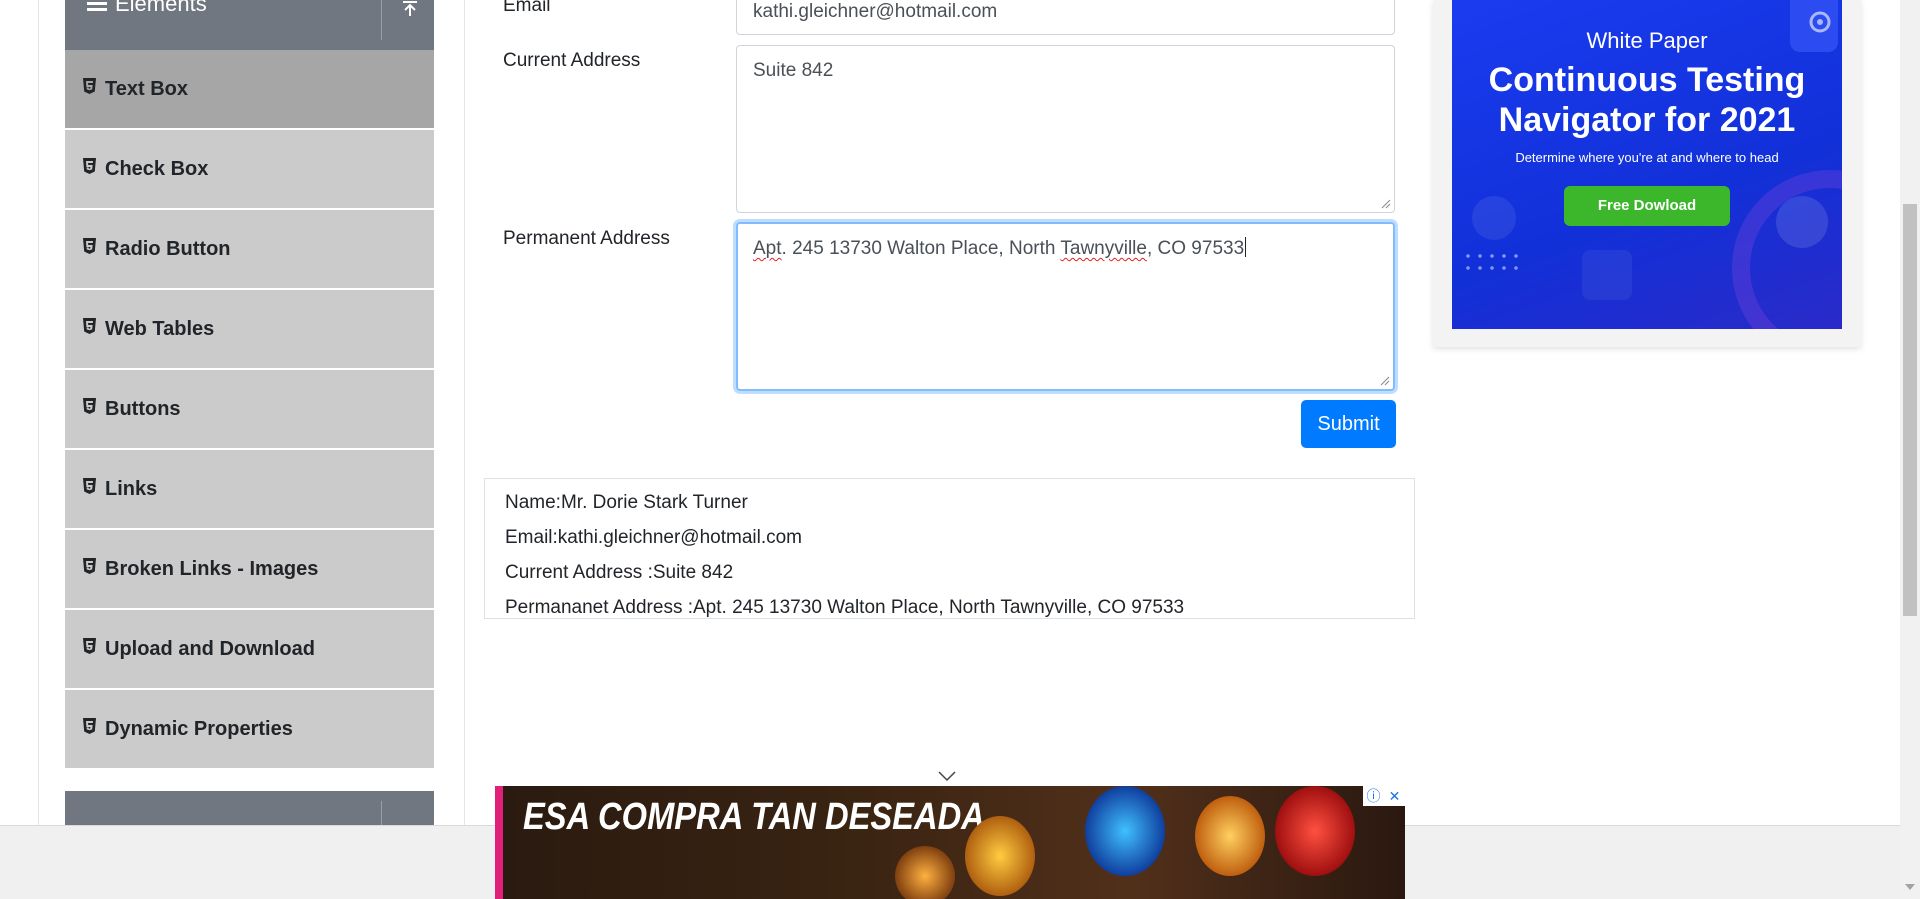 The height and width of the screenshot is (899, 1920). Describe the element at coordinates (1348, 424) in the screenshot. I see `submit-button: Submit` at that location.